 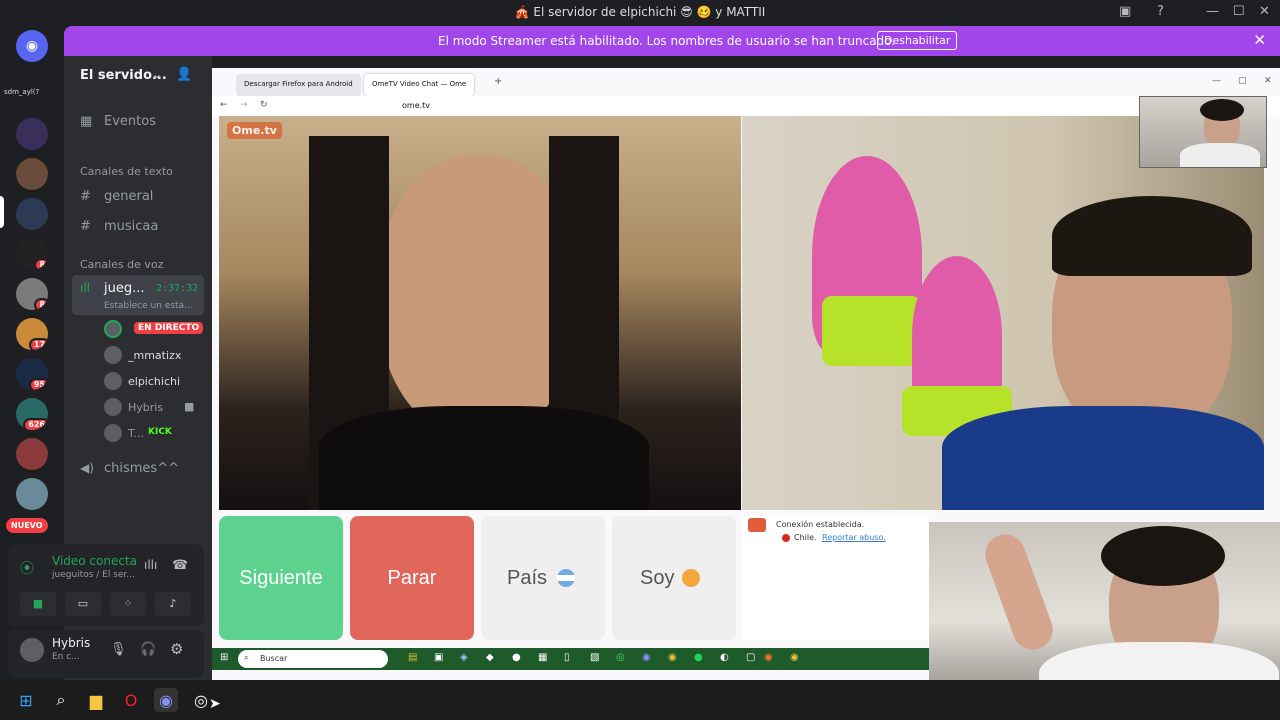 I want to click on voice-category: Canales de voz, so click(x=121, y=264).